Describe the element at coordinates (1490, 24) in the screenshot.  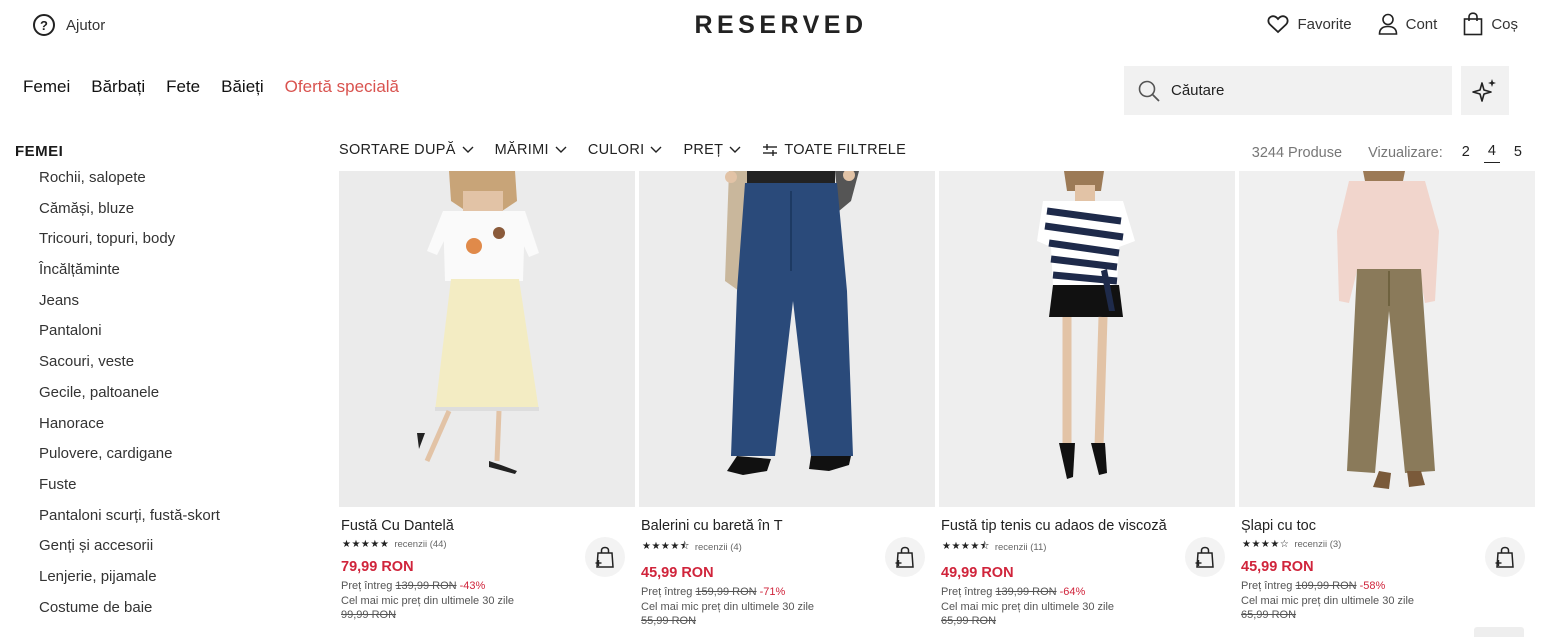
I see `cart-link: Coș` at that location.